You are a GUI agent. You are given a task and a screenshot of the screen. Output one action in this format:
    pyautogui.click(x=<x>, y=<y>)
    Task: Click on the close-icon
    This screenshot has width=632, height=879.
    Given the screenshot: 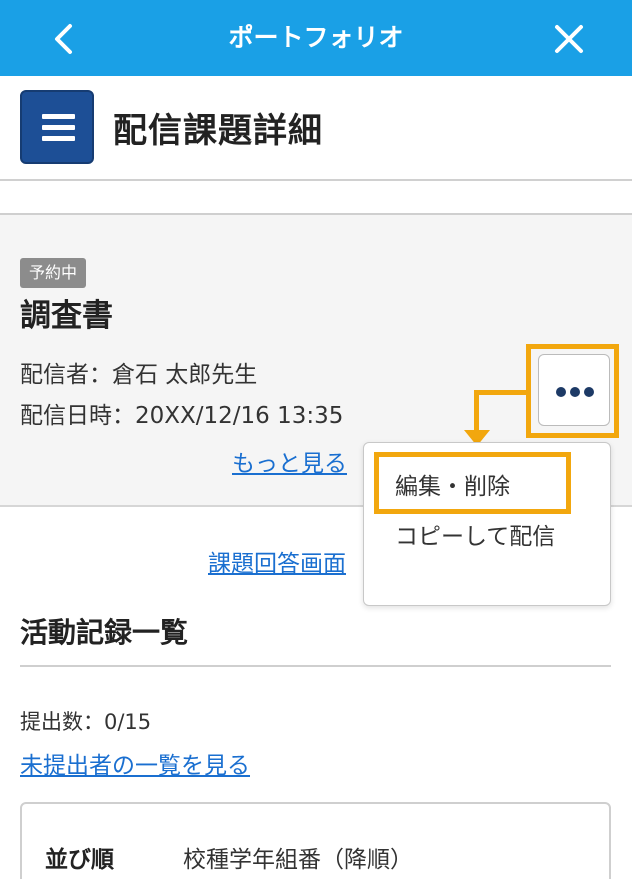 What is the action you would take?
    pyautogui.click(x=569, y=39)
    